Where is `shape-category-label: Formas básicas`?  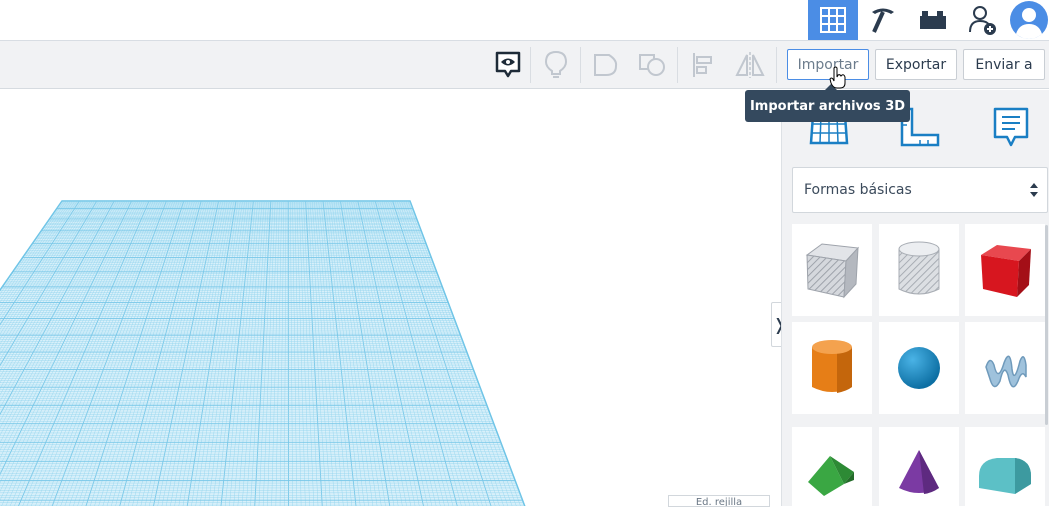
shape-category-label: Formas básicas is located at coordinates (858, 190).